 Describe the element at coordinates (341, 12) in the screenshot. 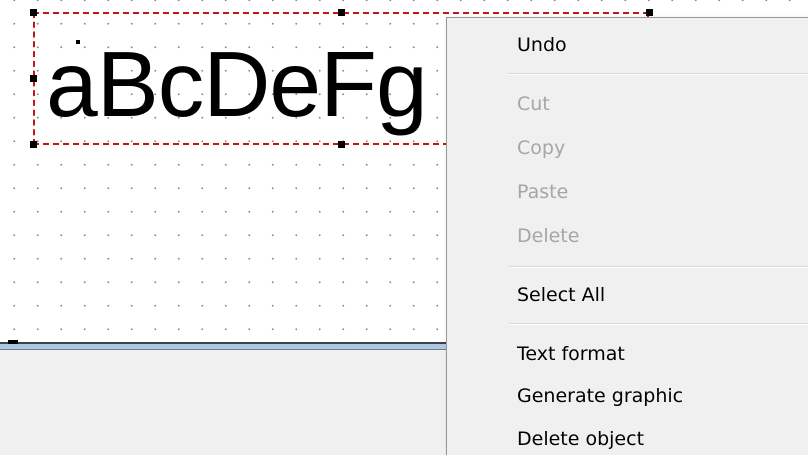

I see `resize-handle-top-middle` at that location.